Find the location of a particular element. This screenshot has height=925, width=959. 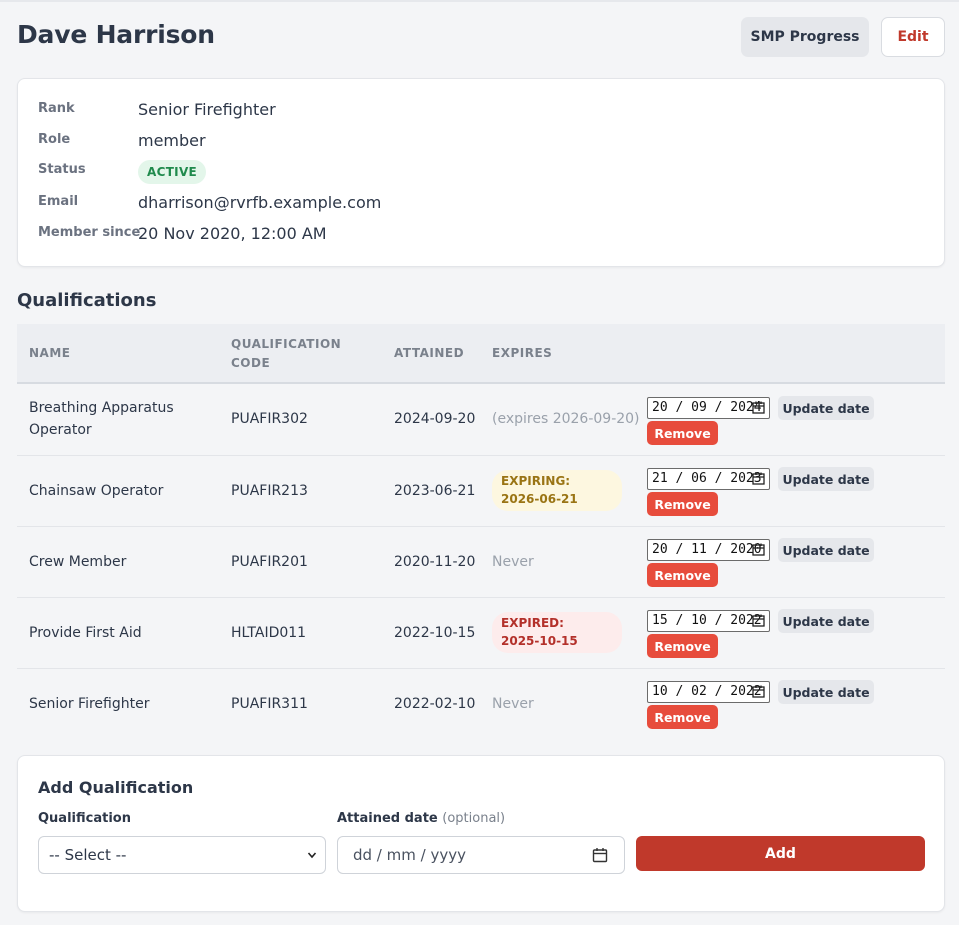

page-header: Dave Harrison SMP Progress Edit is located at coordinates (481, 38).